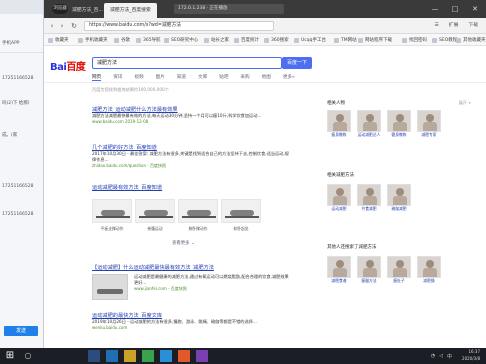 The height and width of the screenshot is (364, 486). What do you see at coordinates (28, 356) in the screenshot?
I see `search-icon: ○` at bounding box center [28, 356].